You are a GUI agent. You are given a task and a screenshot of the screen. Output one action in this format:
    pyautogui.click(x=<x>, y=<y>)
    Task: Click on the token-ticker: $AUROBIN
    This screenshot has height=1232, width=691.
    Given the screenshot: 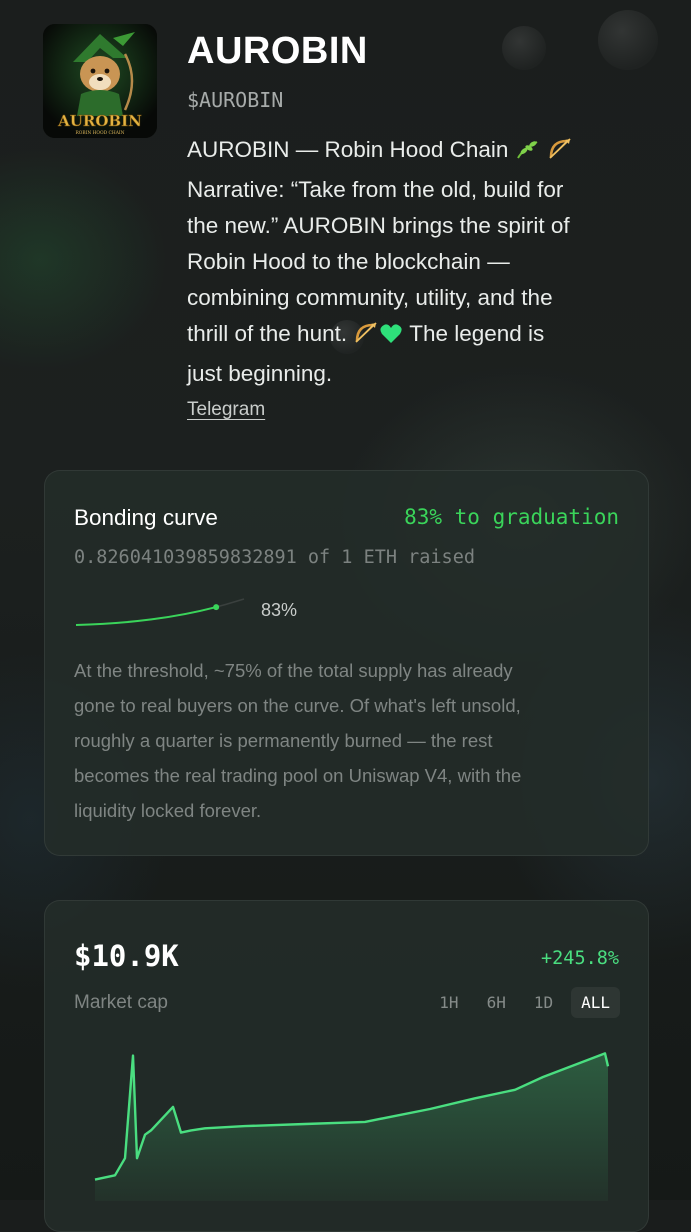 What is the action you would take?
    pyautogui.click(x=235, y=100)
    